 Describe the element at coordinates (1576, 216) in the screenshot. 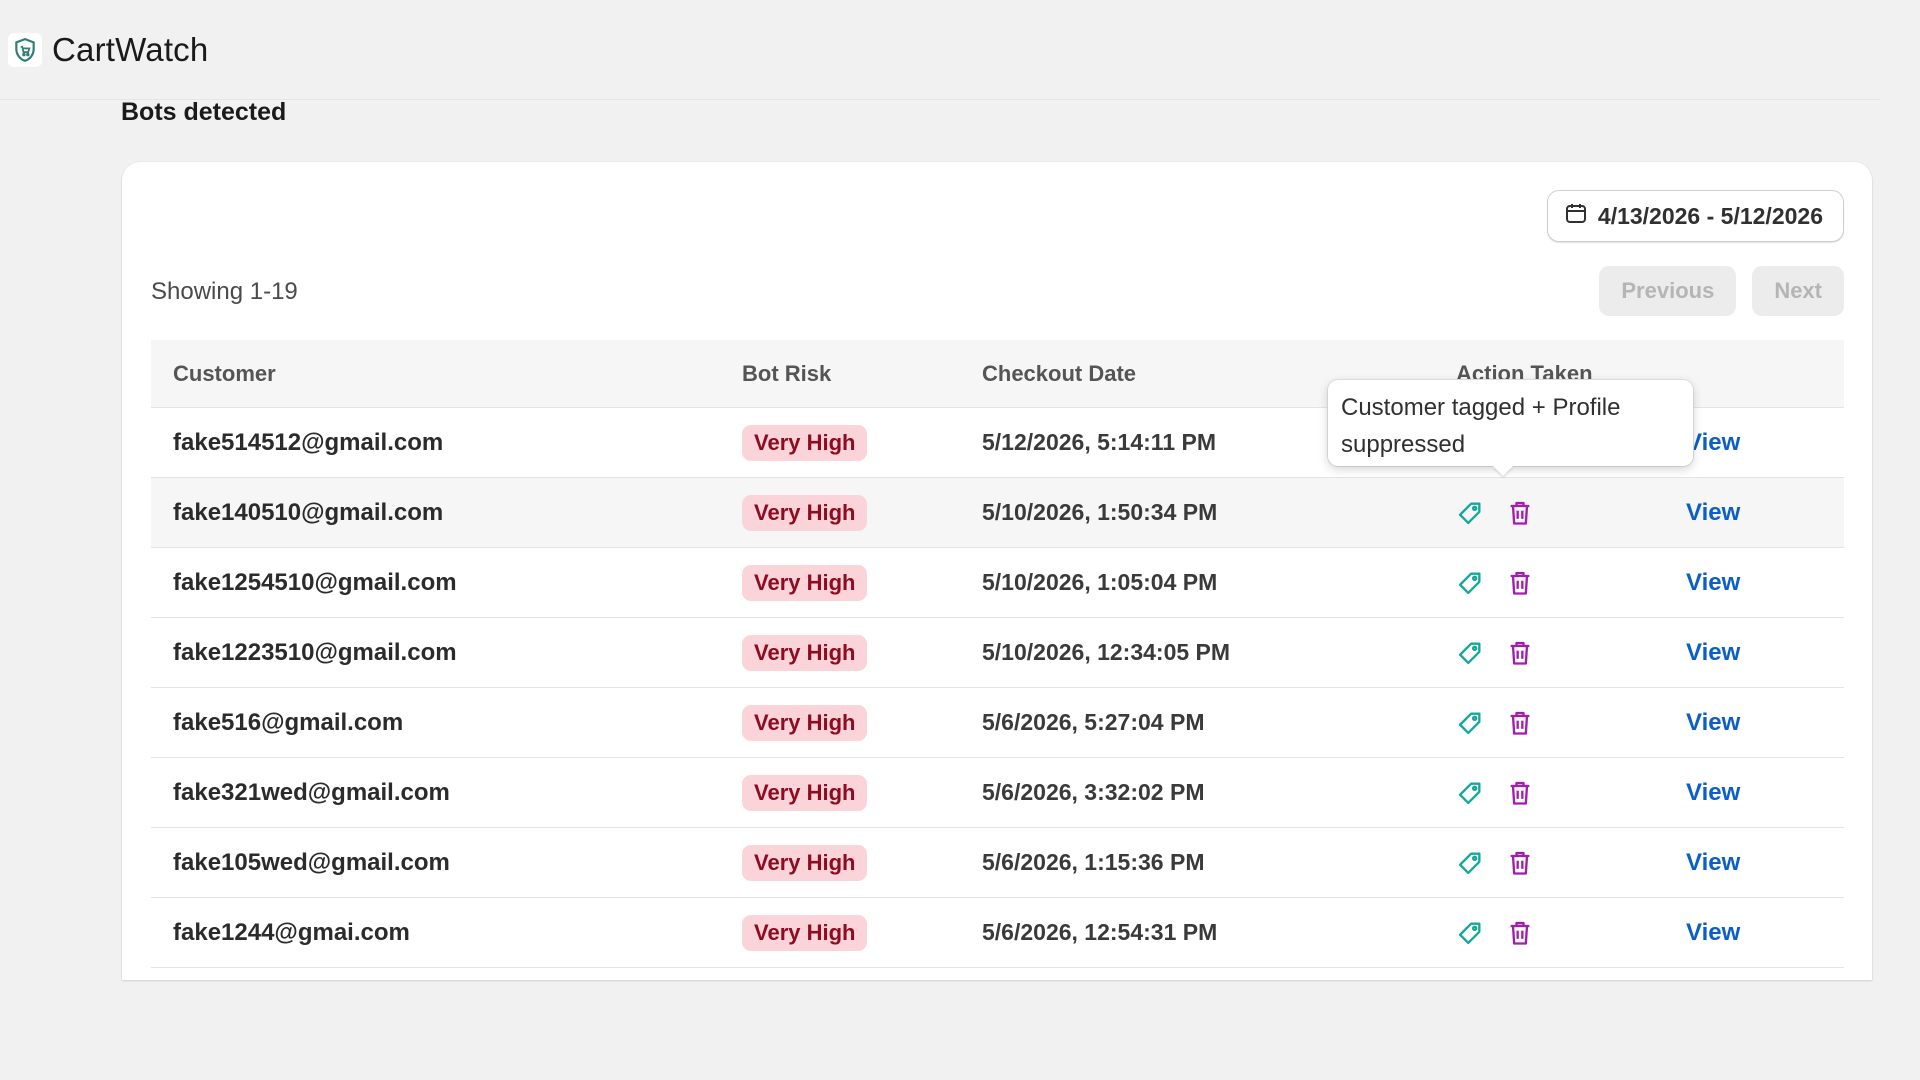

I see `calendar-icon` at that location.